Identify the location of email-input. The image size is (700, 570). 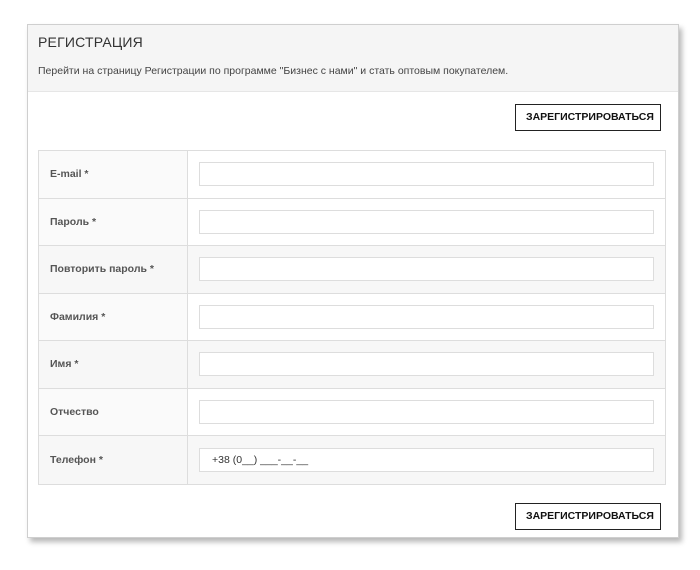
(426, 174).